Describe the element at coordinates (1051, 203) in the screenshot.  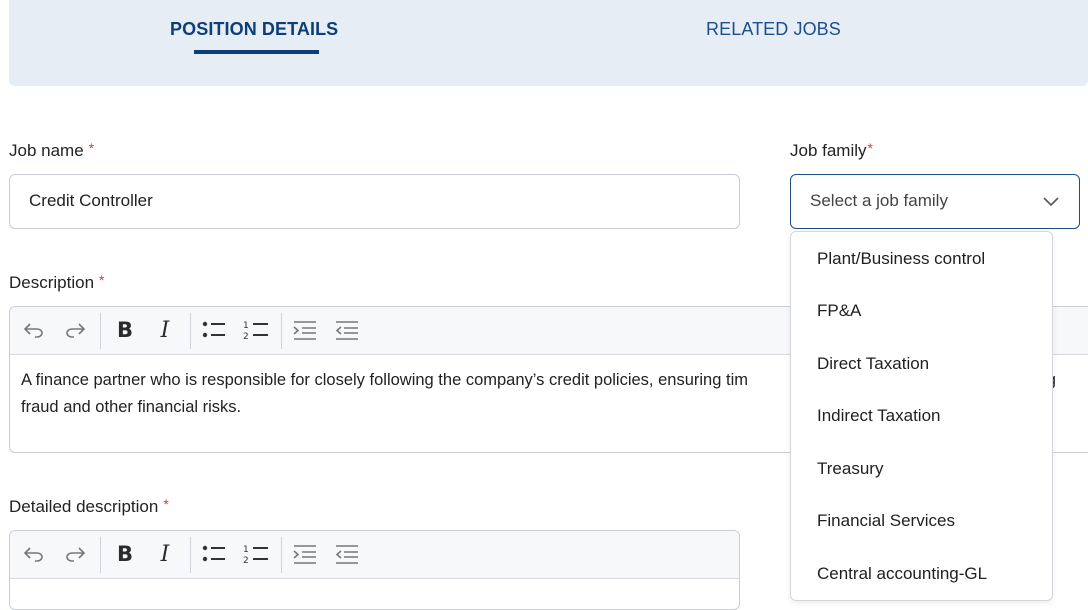
I see `chevron-down-icon` at that location.